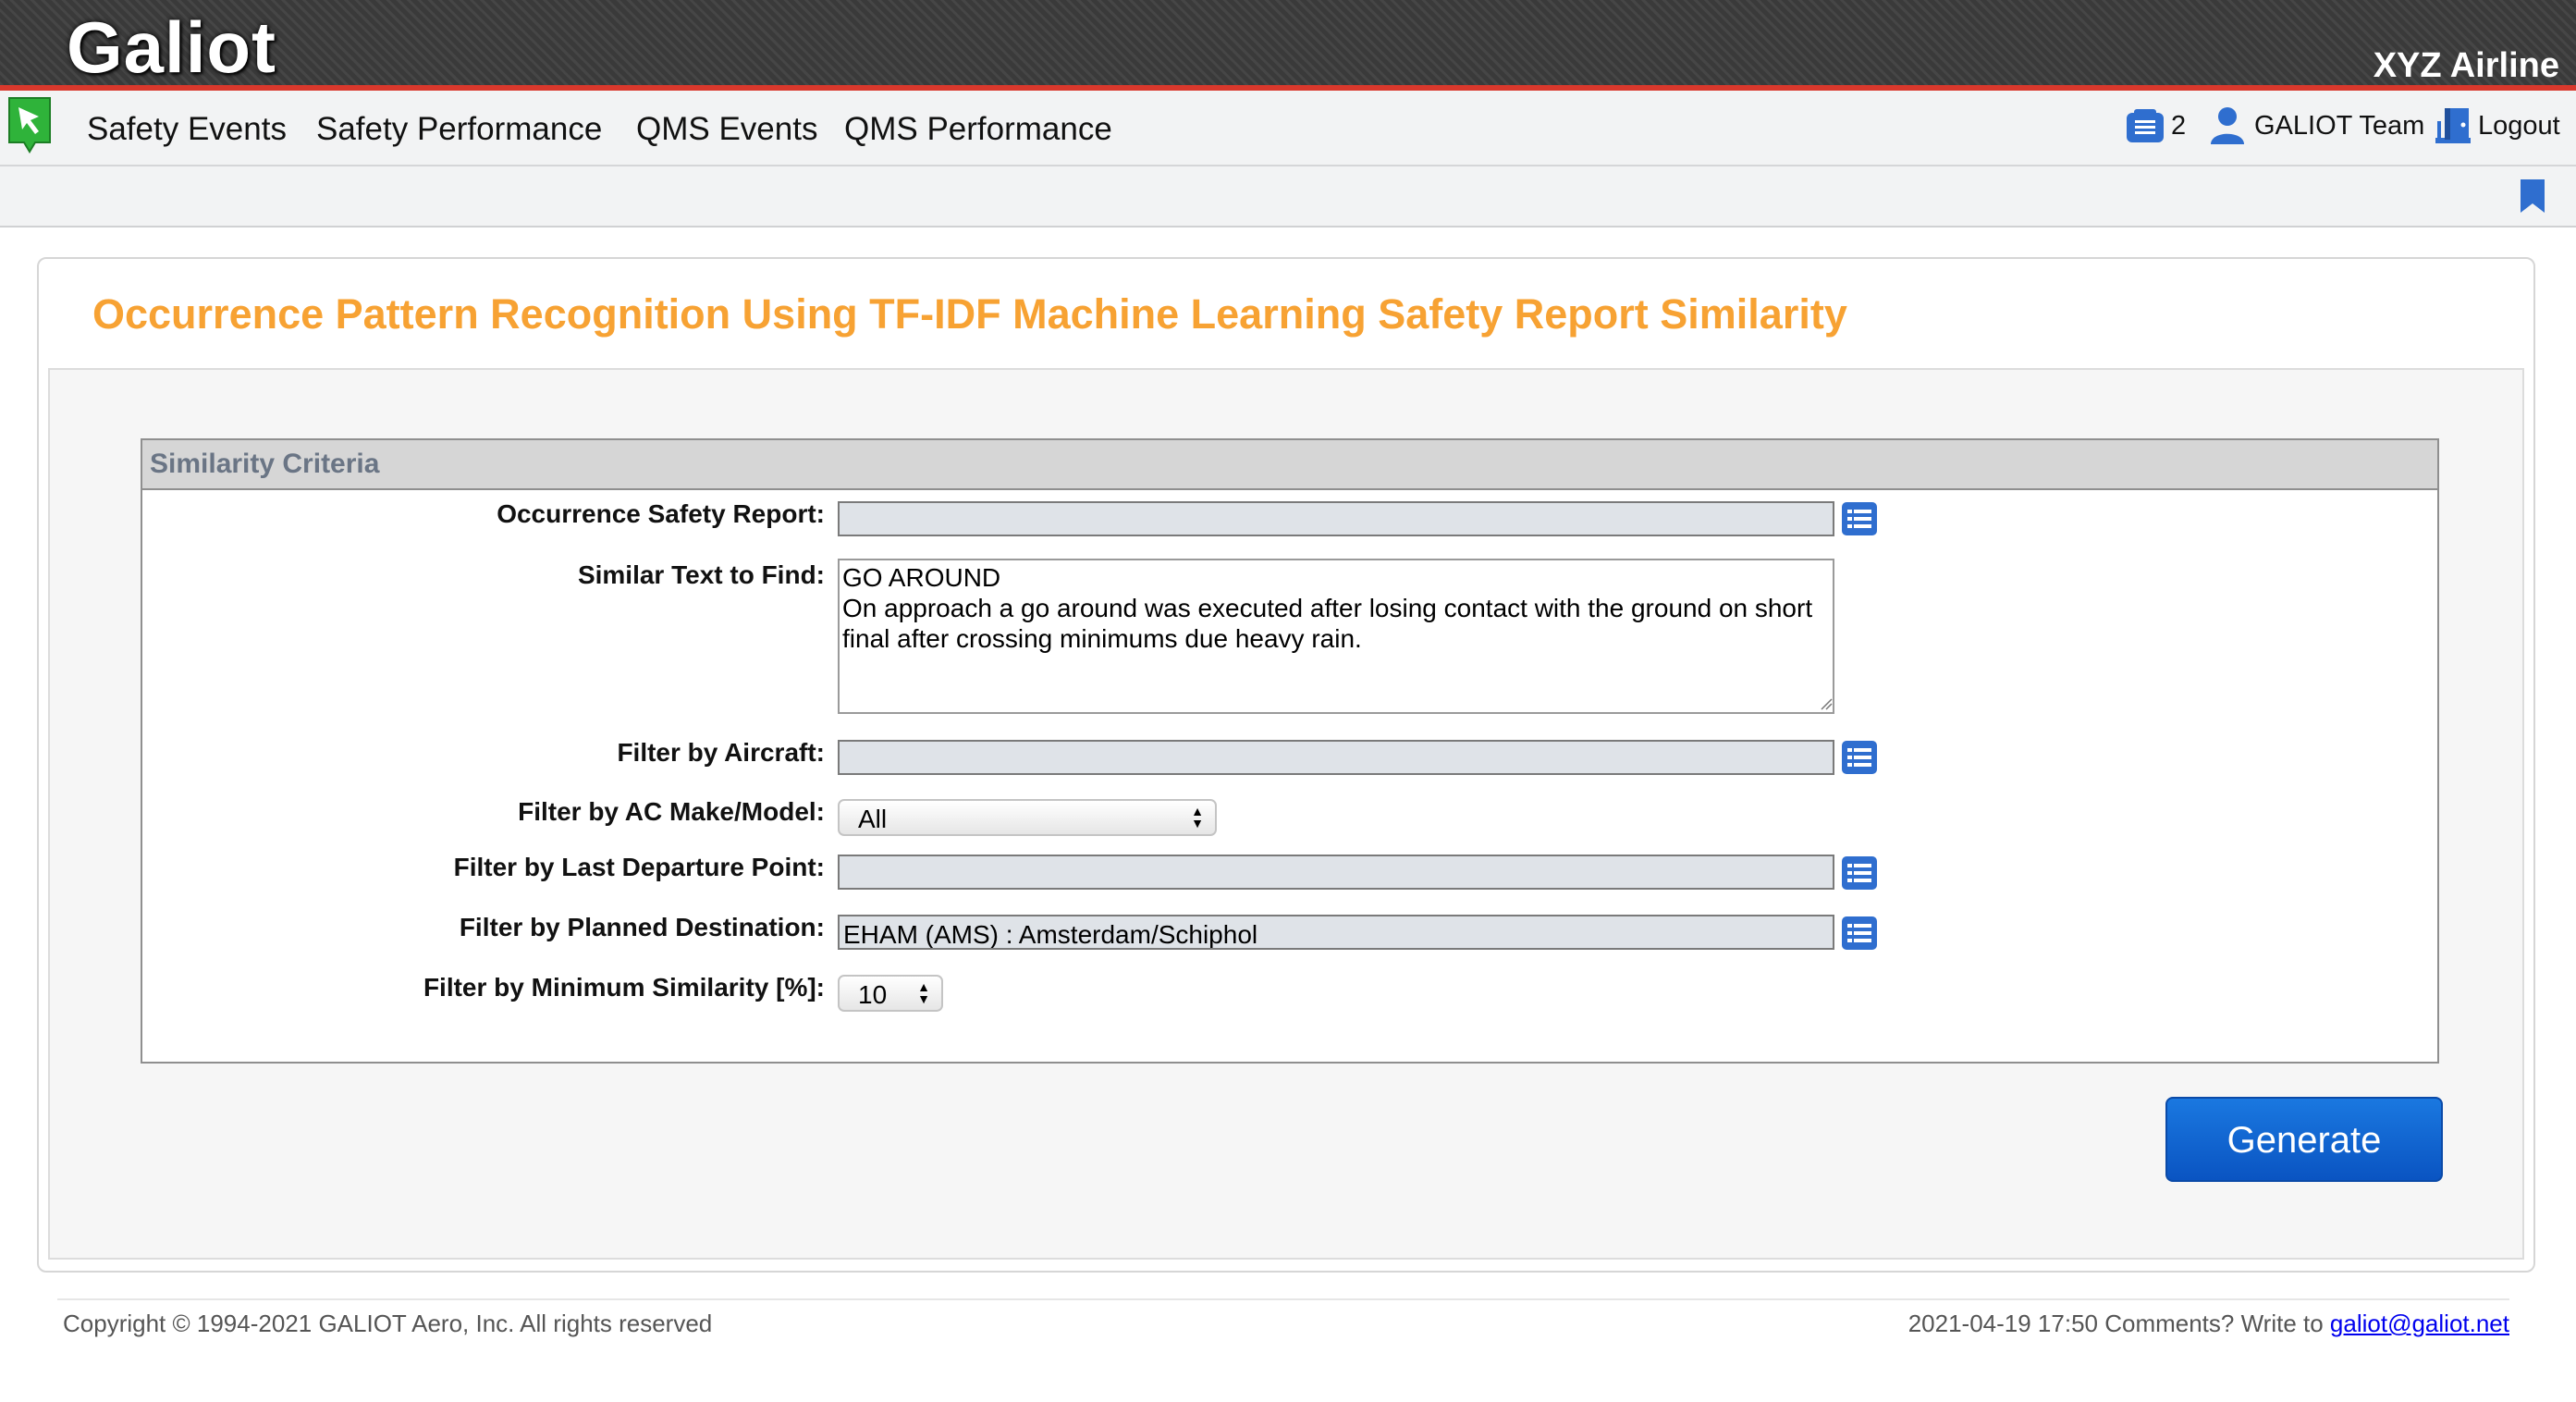 The height and width of the screenshot is (1402, 2576). Describe the element at coordinates (2339, 125) in the screenshot. I see `user-name: GALIOT Team` at that location.